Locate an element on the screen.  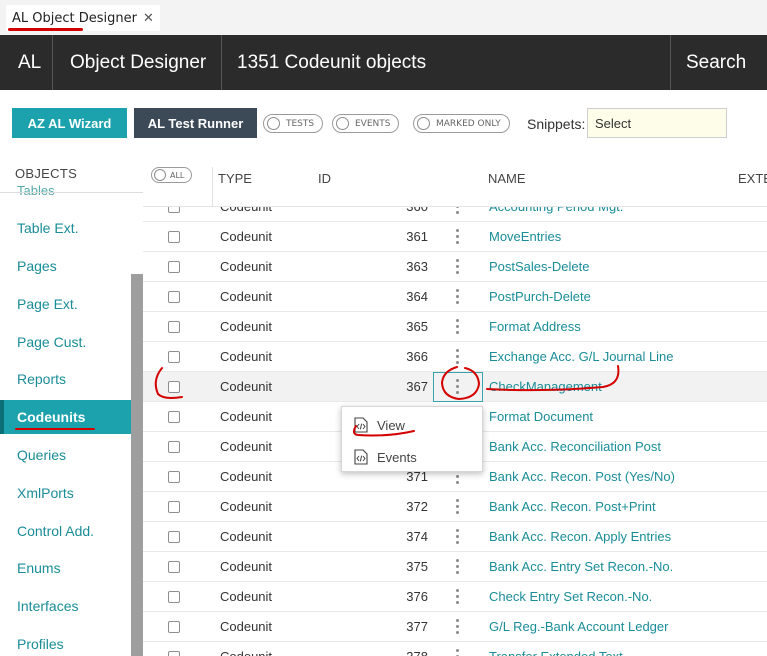
table-row: Codeunit 378 Transfer Extended Text is located at coordinates (455, 649).